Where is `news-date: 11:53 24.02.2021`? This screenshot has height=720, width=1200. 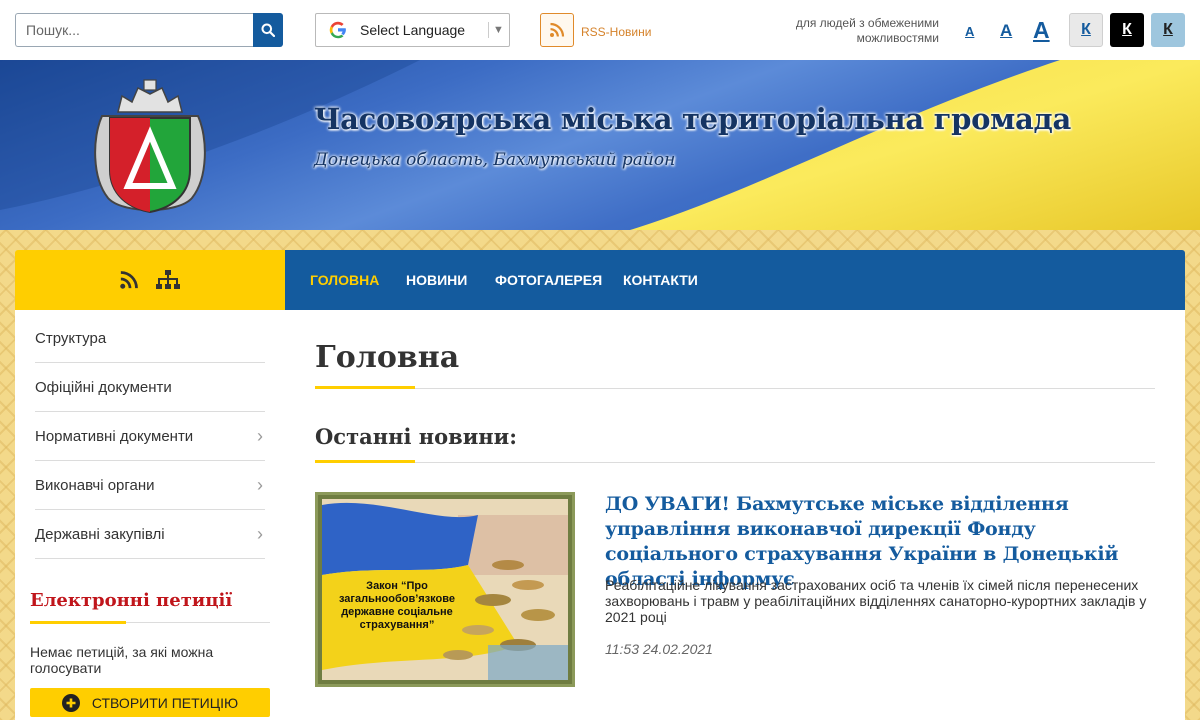
news-date: 11:53 24.02.2021 is located at coordinates (659, 649).